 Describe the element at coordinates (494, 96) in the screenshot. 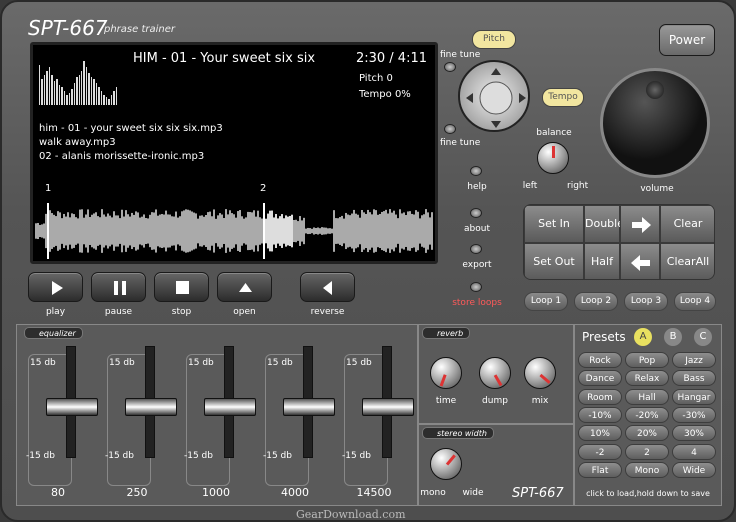

I see `direction-pad` at that location.